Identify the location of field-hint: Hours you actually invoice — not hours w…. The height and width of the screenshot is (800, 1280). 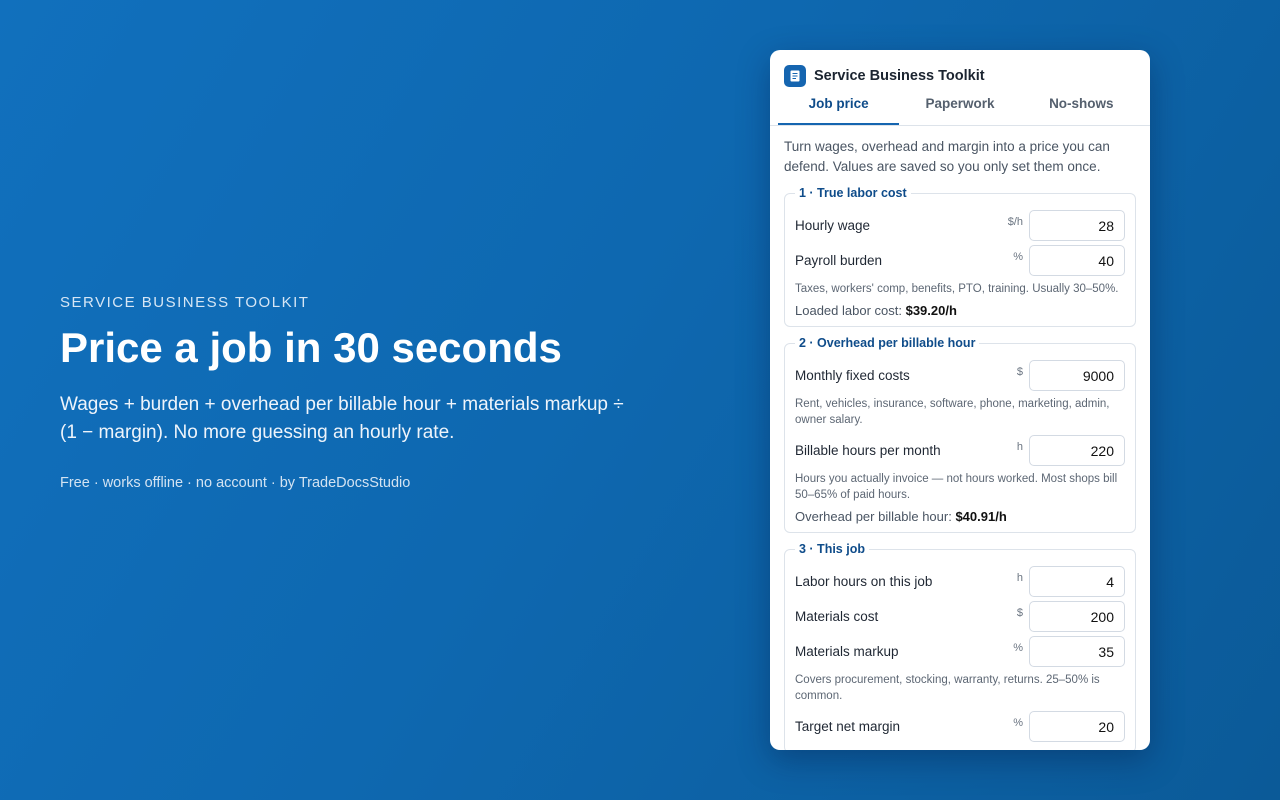
(956, 487).